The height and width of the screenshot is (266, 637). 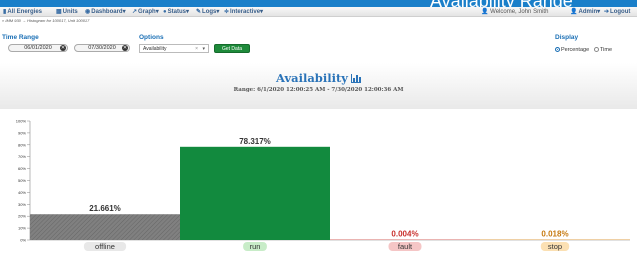 What do you see at coordinates (404, 234) in the screenshot?
I see `value-label-fault: 0.004%` at bounding box center [404, 234].